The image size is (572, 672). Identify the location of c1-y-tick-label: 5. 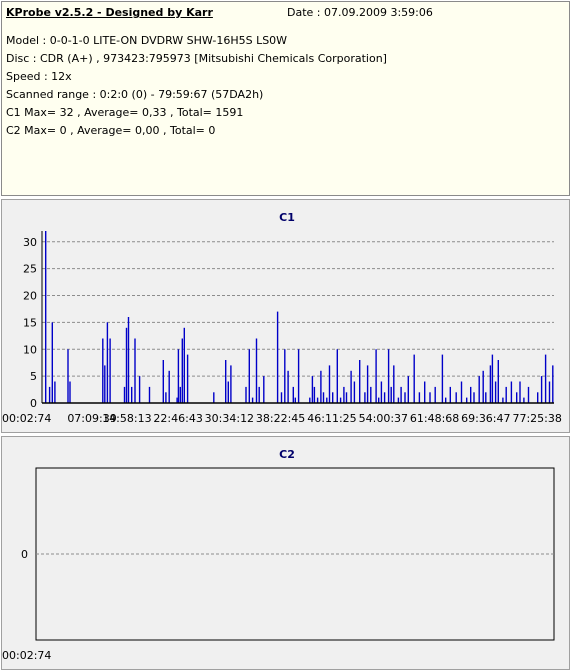
(33, 376).